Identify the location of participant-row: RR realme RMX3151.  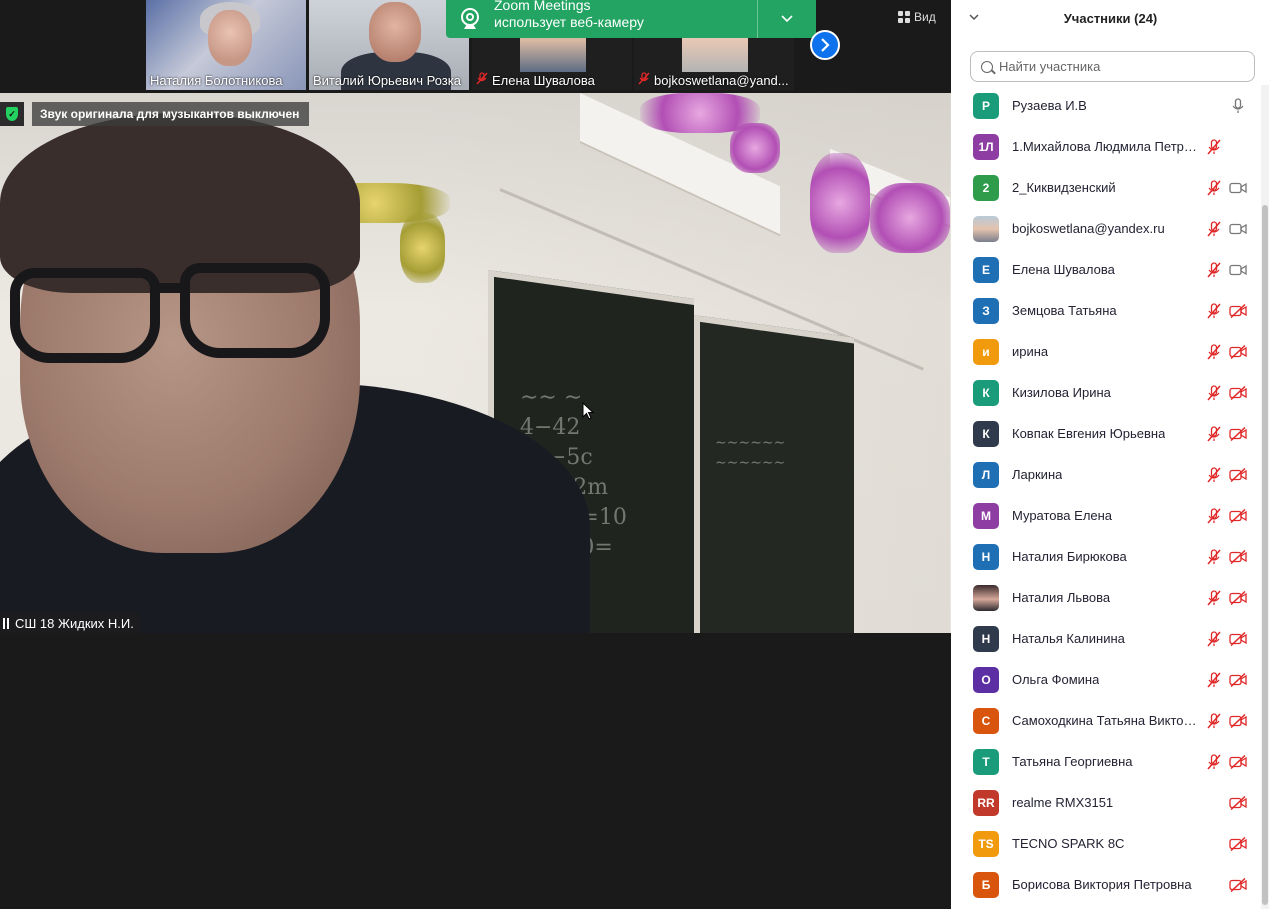
(1105, 802).